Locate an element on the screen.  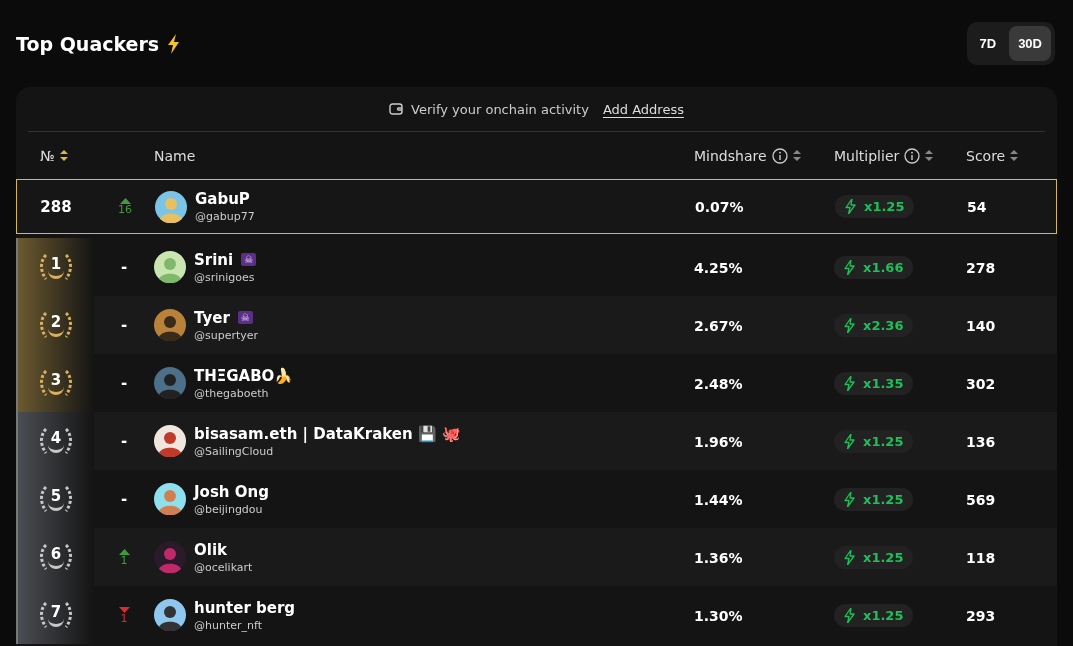
user-name: bisasam.eth | DataKraken 💾 🐙 is located at coordinates (328, 433).